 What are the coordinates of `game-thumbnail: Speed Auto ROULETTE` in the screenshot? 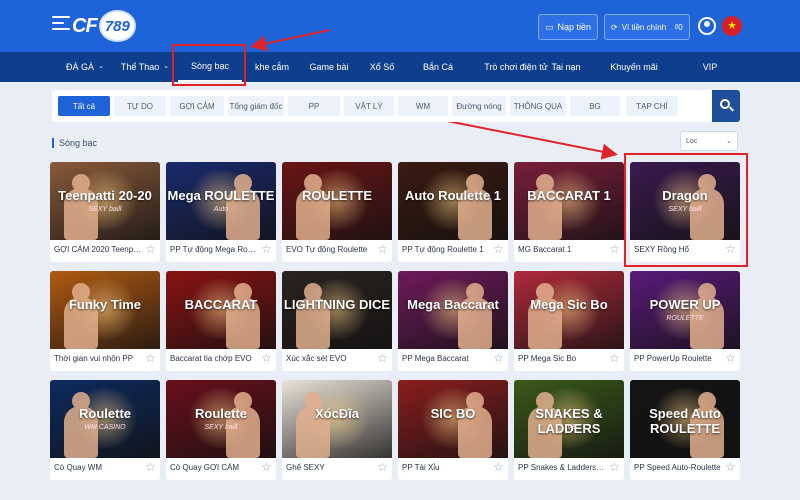 It's located at (685, 419).